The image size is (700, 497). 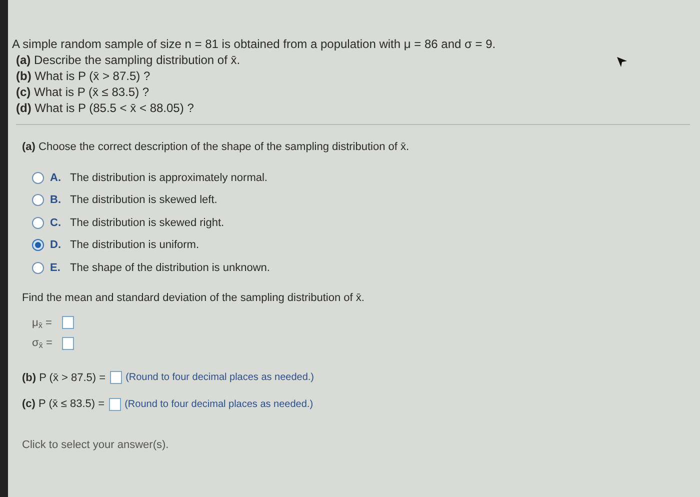 What do you see at coordinates (63, 404) in the screenshot?
I see `answer-label: (c) P (x̄ ≤ 83.5) =` at bounding box center [63, 404].